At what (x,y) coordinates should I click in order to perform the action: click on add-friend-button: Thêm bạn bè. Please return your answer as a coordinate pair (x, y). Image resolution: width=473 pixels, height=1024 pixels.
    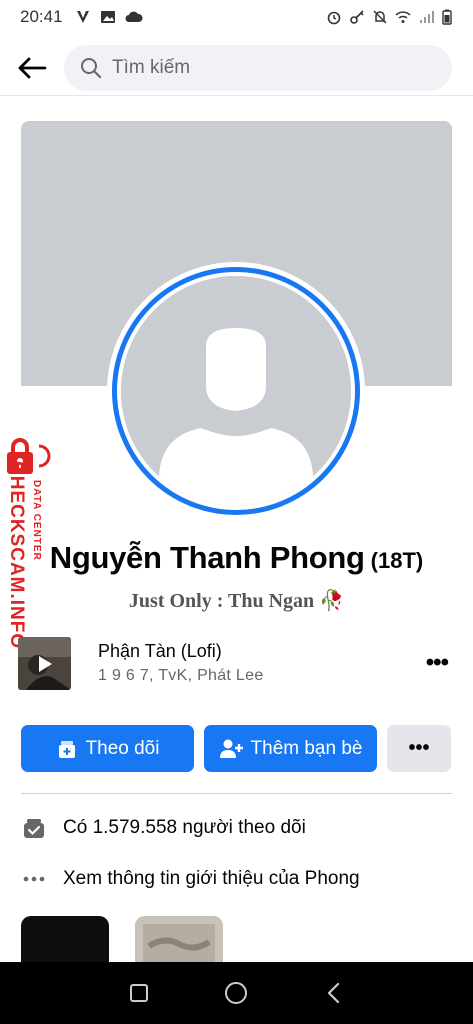
    Looking at the image, I should click on (290, 748).